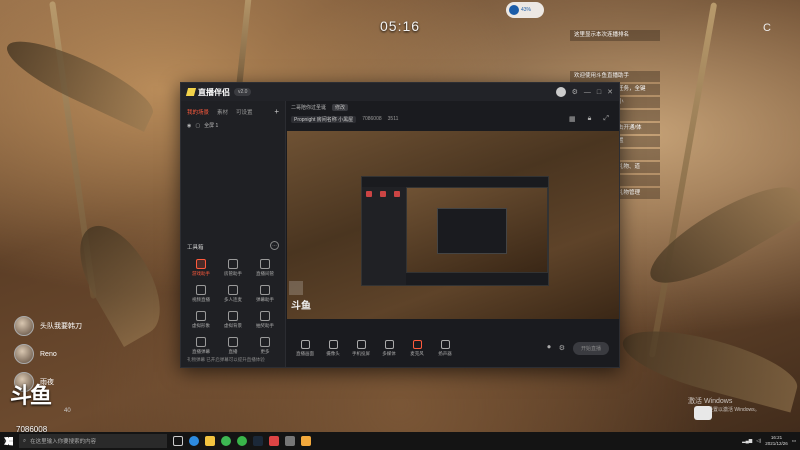  Describe the element at coordinates (372, 119) in the screenshot. I see `room-number: 7086008` at that location.